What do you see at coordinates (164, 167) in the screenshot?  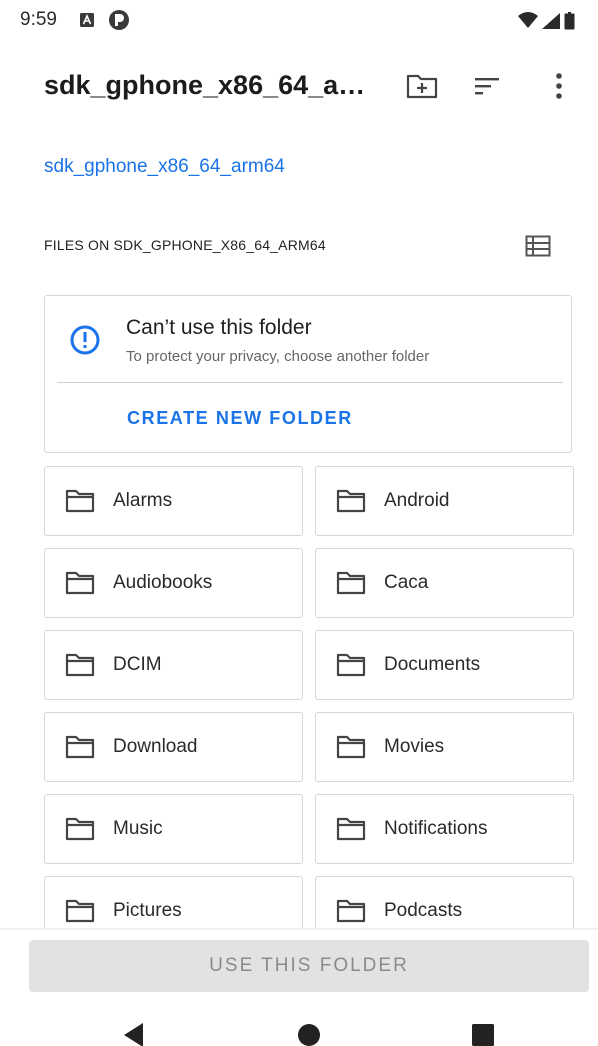 I see `breadcrumb: sdk_gphone_x86_64_arm64` at bounding box center [164, 167].